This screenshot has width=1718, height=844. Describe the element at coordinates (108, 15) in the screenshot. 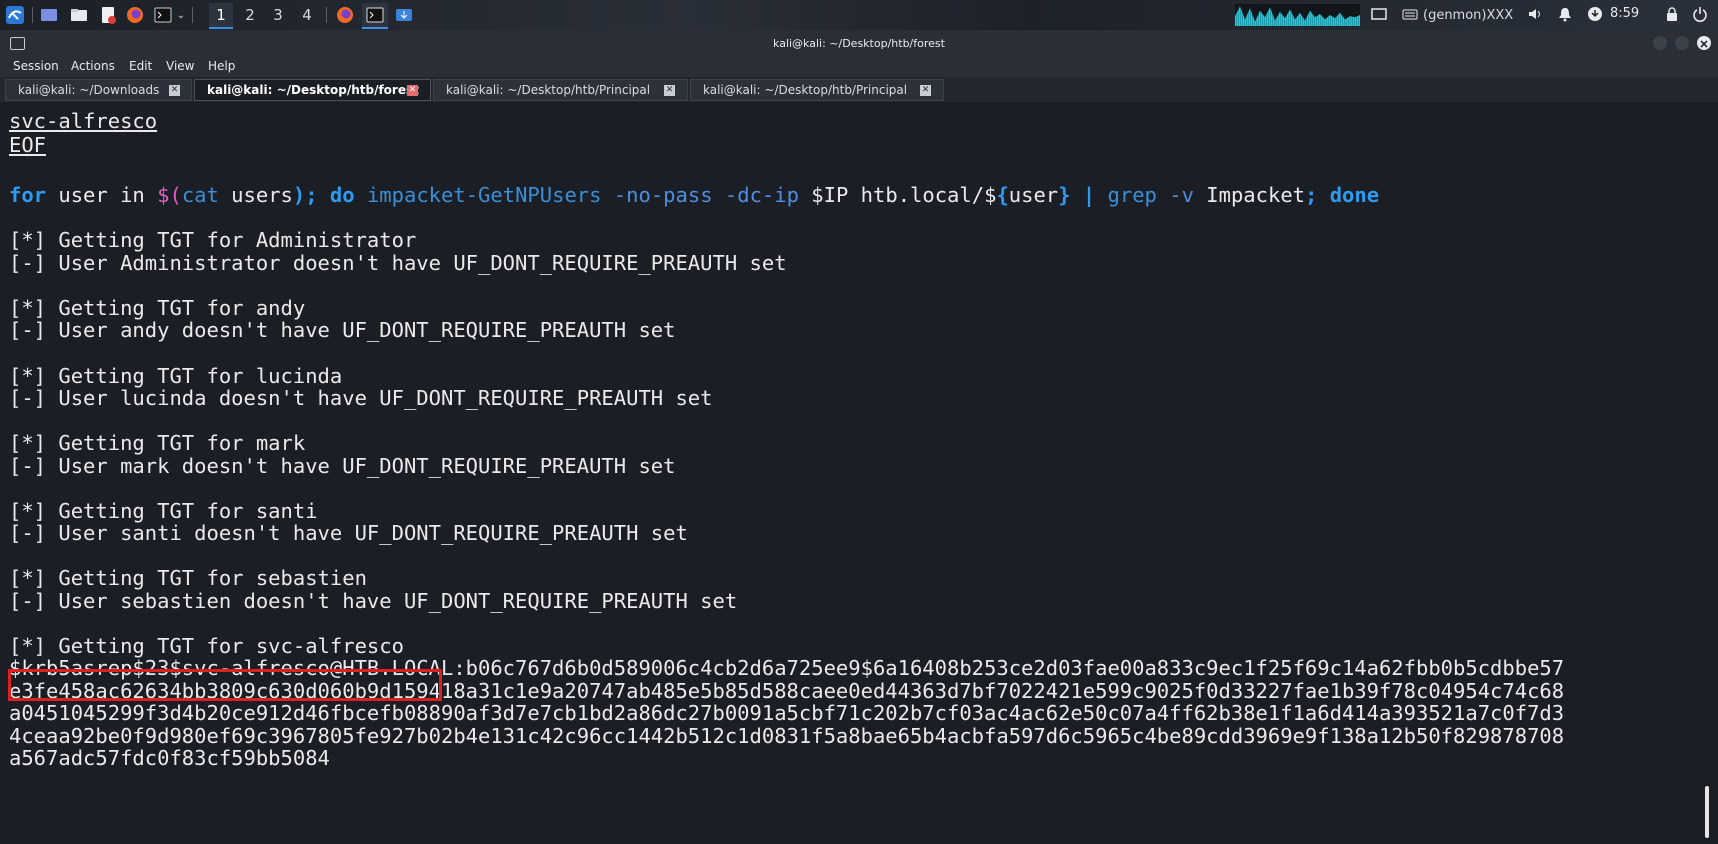

I see `text-editor-icon` at that location.